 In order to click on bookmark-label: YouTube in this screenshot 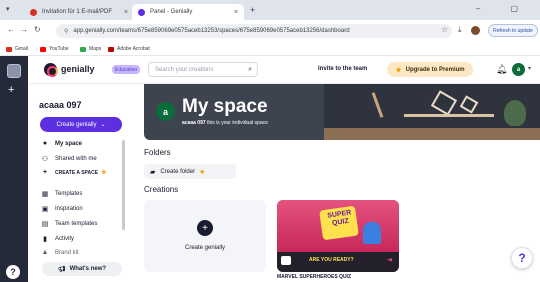, I will do `click(59, 49)`.